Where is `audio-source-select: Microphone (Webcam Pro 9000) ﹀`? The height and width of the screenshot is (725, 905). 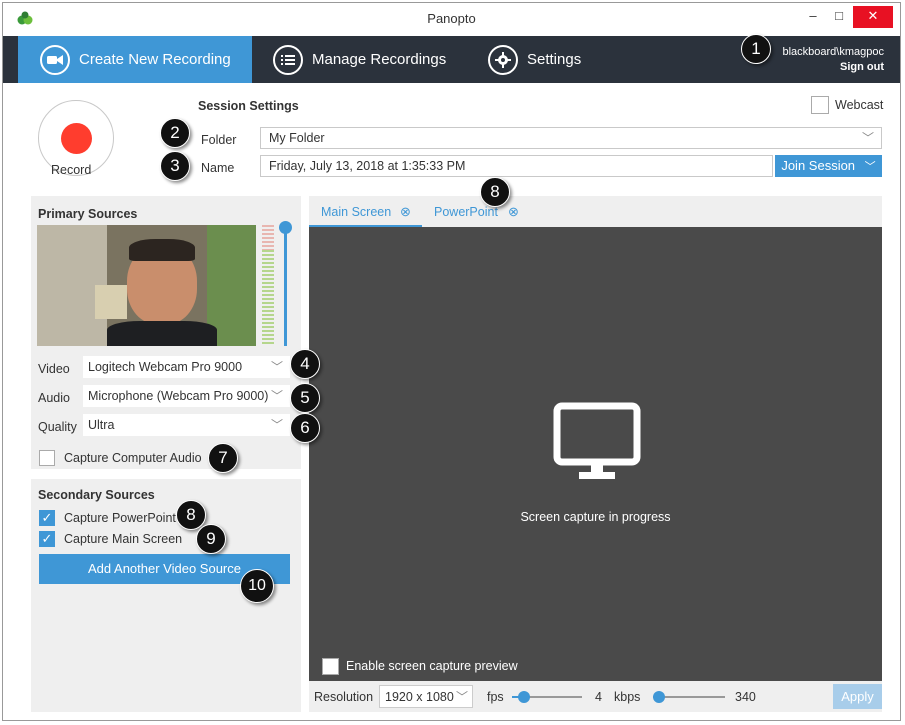 audio-source-select: Microphone (Webcam Pro 9000) ﹀ is located at coordinates (186, 396).